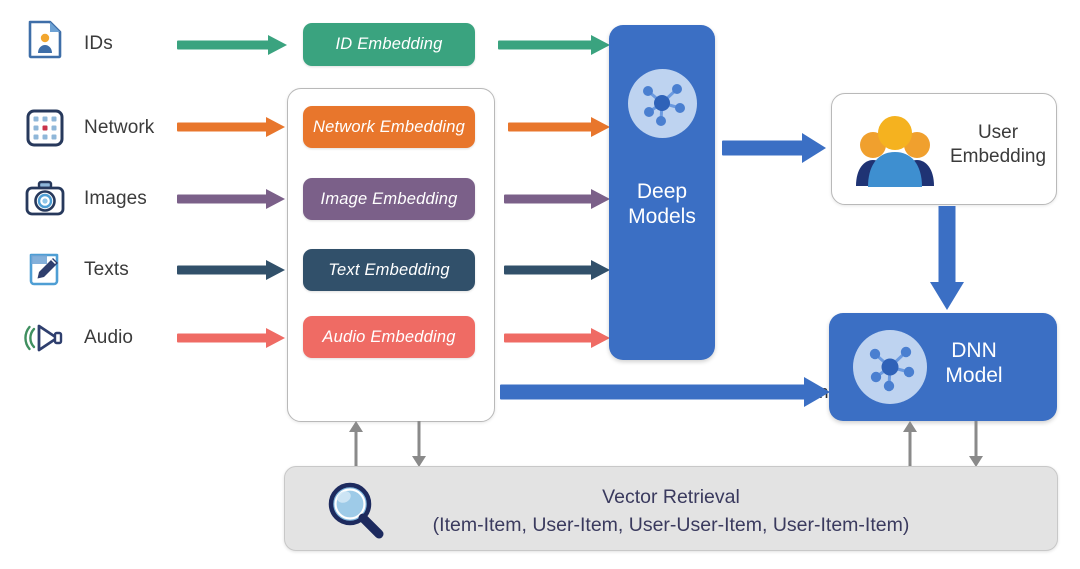 The image size is (1080, 569). What do you see at coordinates (115, 198) in the screenshot?
I see `modality-label-images: Images` at bounding box center [115, 198].